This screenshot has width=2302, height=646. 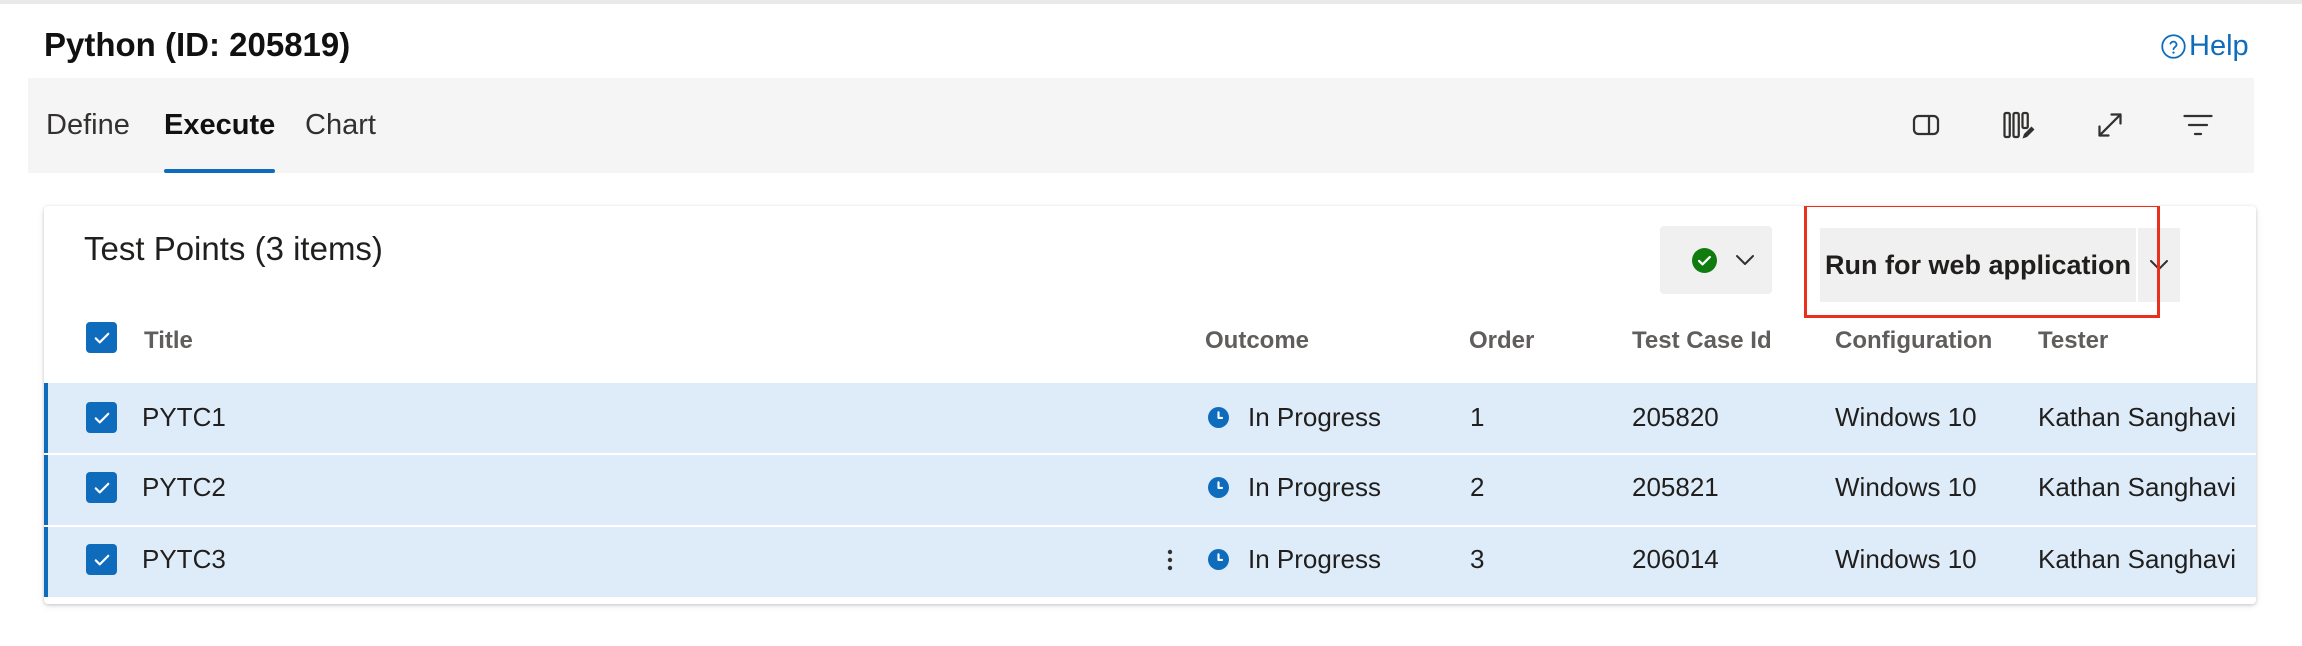 I want to click on help-link: Help, so click(x=2204, y=46).